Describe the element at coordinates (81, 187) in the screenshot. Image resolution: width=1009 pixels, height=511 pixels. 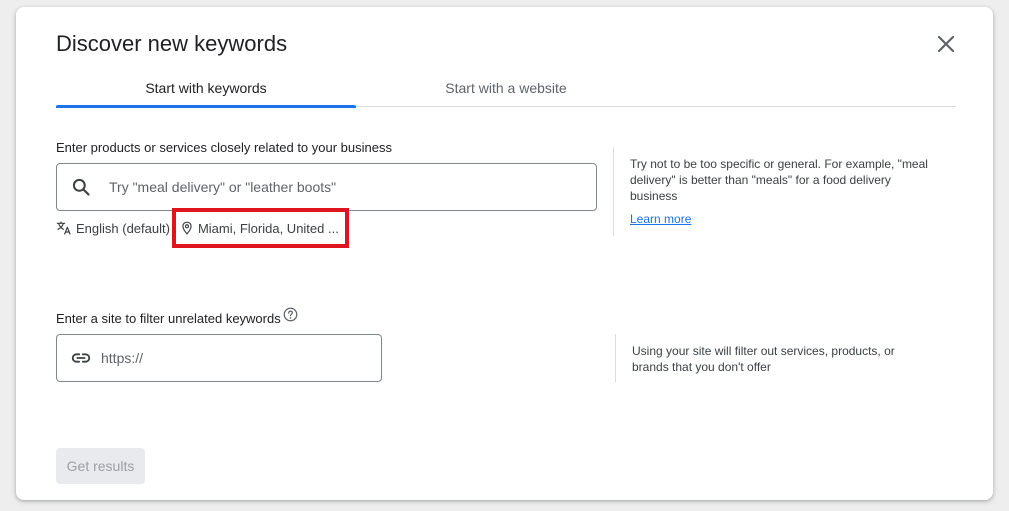
I see `search-icon` at that location.